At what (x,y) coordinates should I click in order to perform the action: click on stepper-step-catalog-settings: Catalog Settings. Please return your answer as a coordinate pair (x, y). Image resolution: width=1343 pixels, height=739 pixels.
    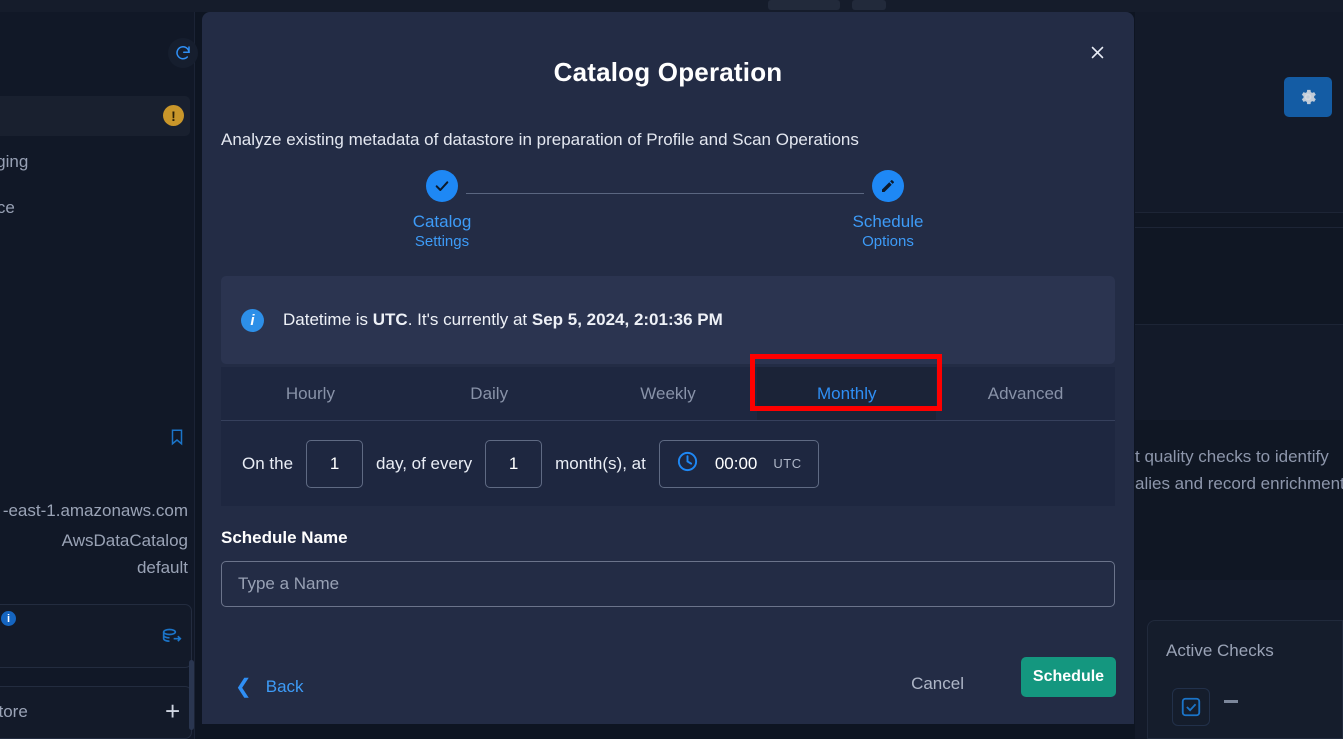
    Looking at the image, I should click on (442, 210).